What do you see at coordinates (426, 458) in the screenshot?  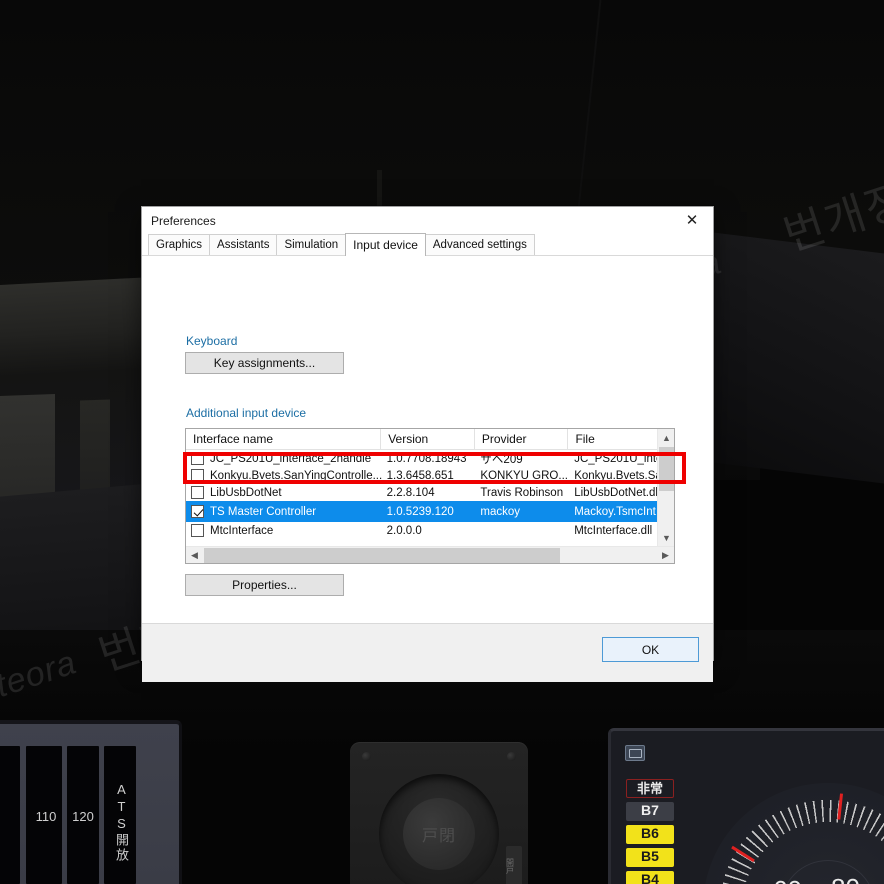 I see `cell-version: 1.0.7708.18943` at bounding box center [426, 458].